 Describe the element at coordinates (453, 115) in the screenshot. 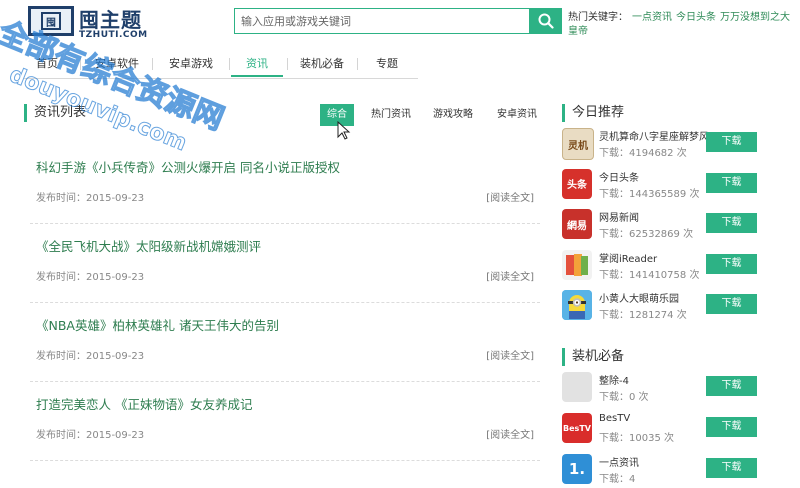

I see `filter-tab-game-guides: 游戏攻略` at that location.